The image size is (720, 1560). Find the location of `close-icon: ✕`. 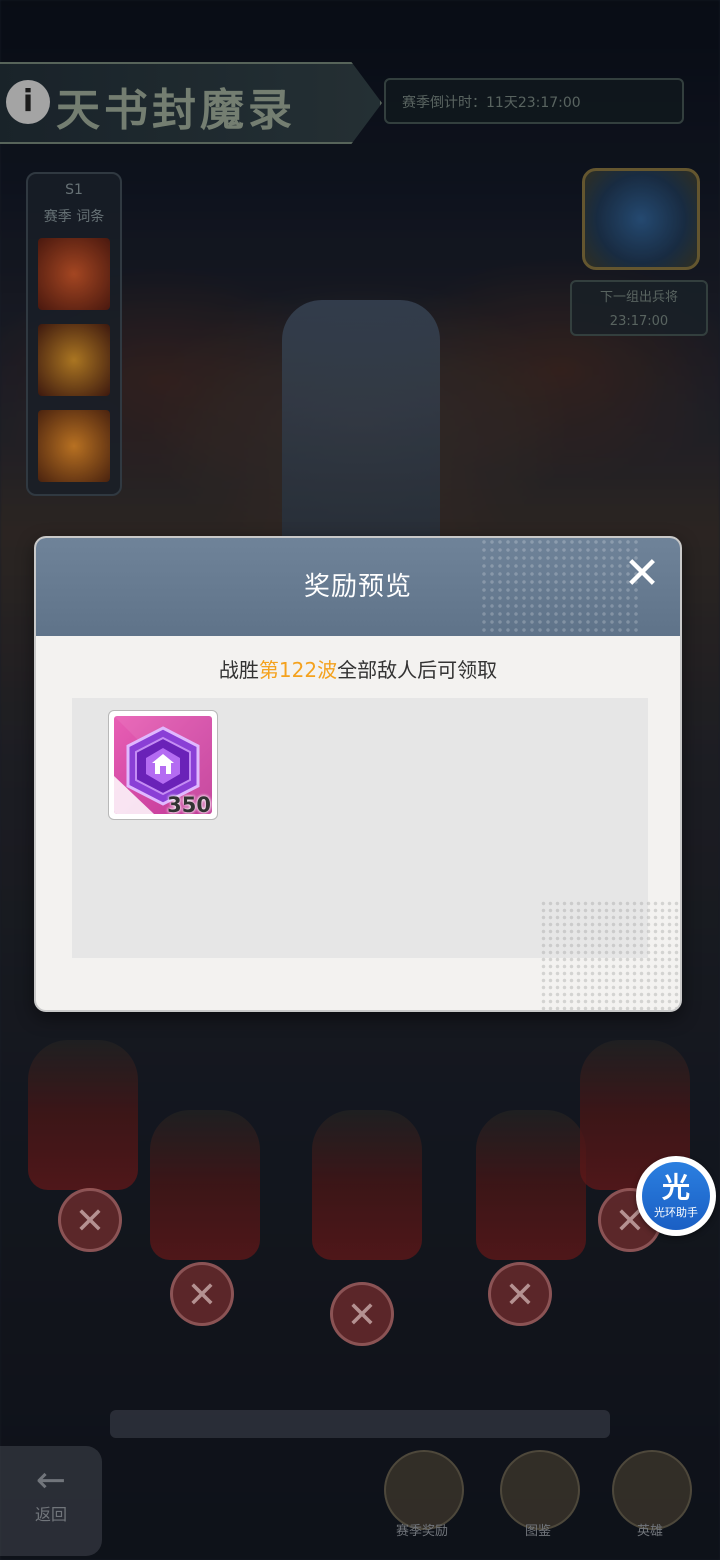

close-icon: ✕ is located at coordinates (642, 576).